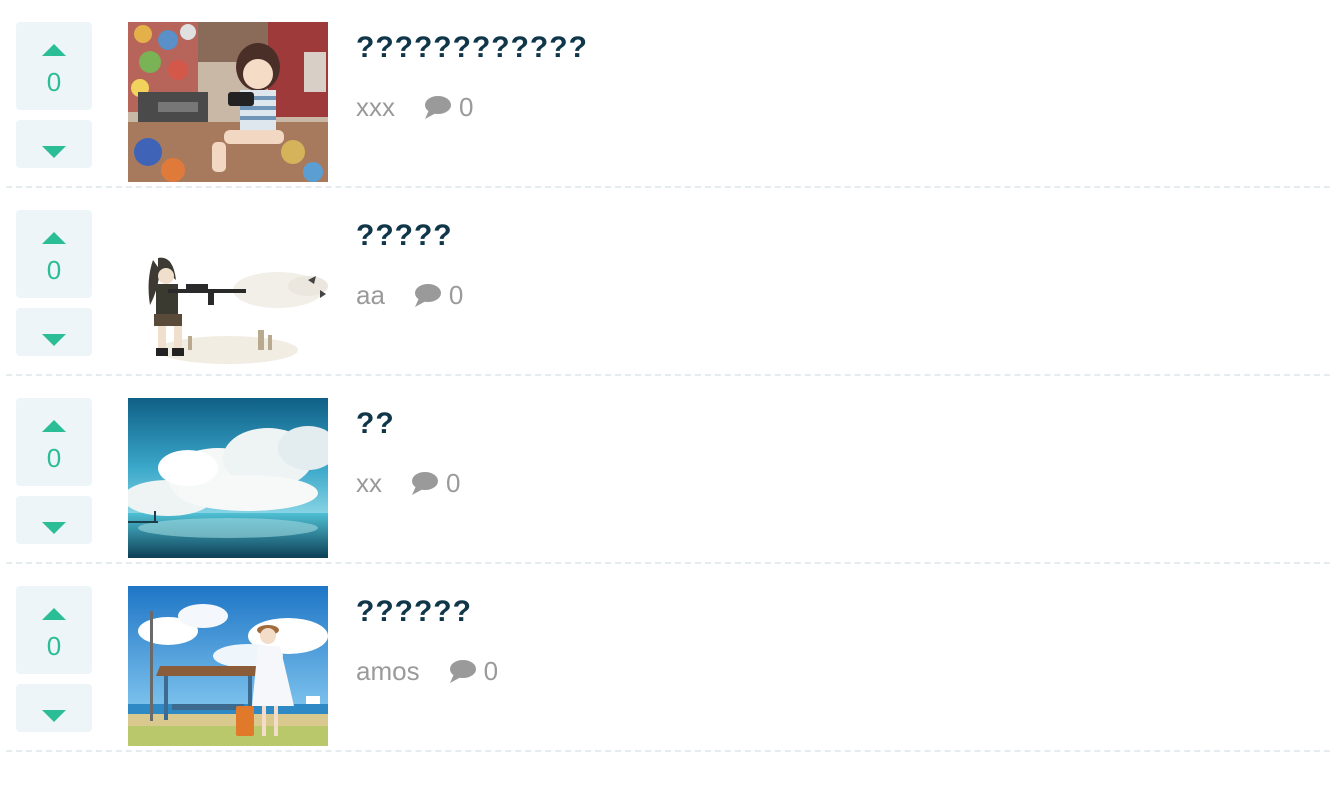  Describe the element at coordinates (370, 295) in the screenshot. I see `post-author: aa` at that location.